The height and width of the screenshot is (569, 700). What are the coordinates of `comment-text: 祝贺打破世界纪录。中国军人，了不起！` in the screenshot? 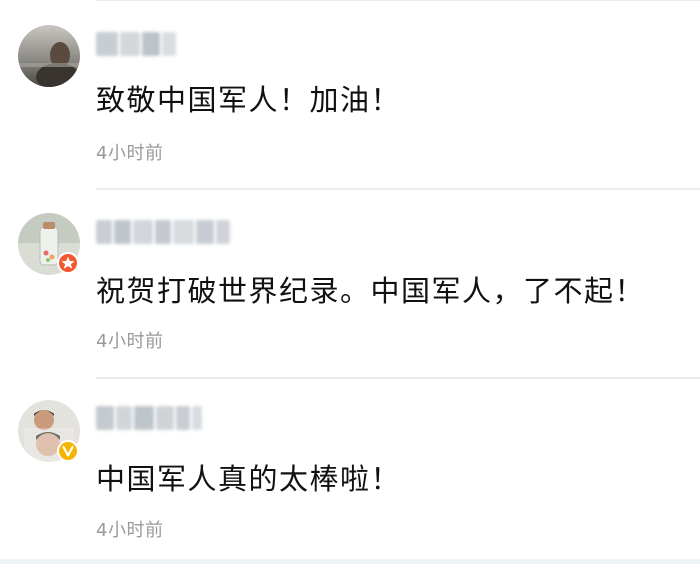 It's located at (371, 291).